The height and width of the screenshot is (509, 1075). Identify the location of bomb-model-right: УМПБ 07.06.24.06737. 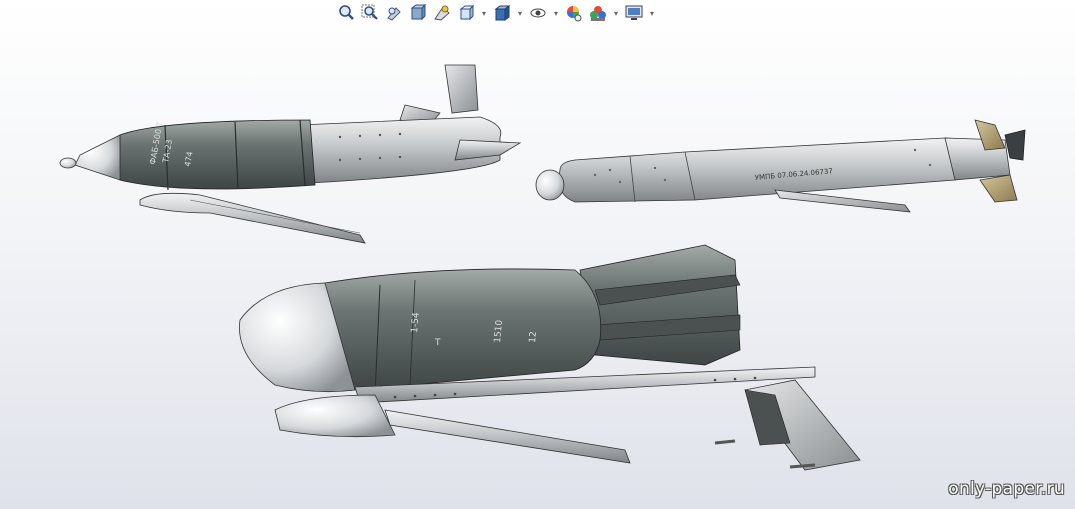
(780, 166).